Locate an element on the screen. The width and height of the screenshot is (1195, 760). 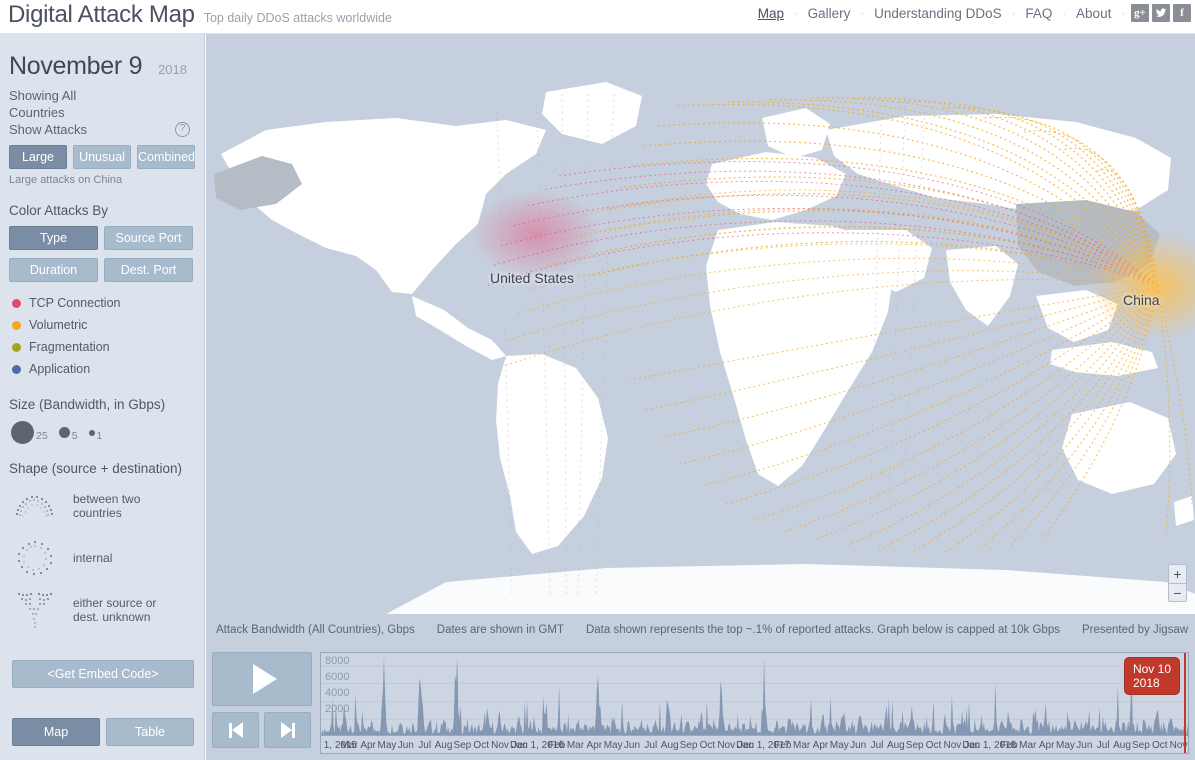
current-date: November 9 2018 is located at coordinates (102, 57).